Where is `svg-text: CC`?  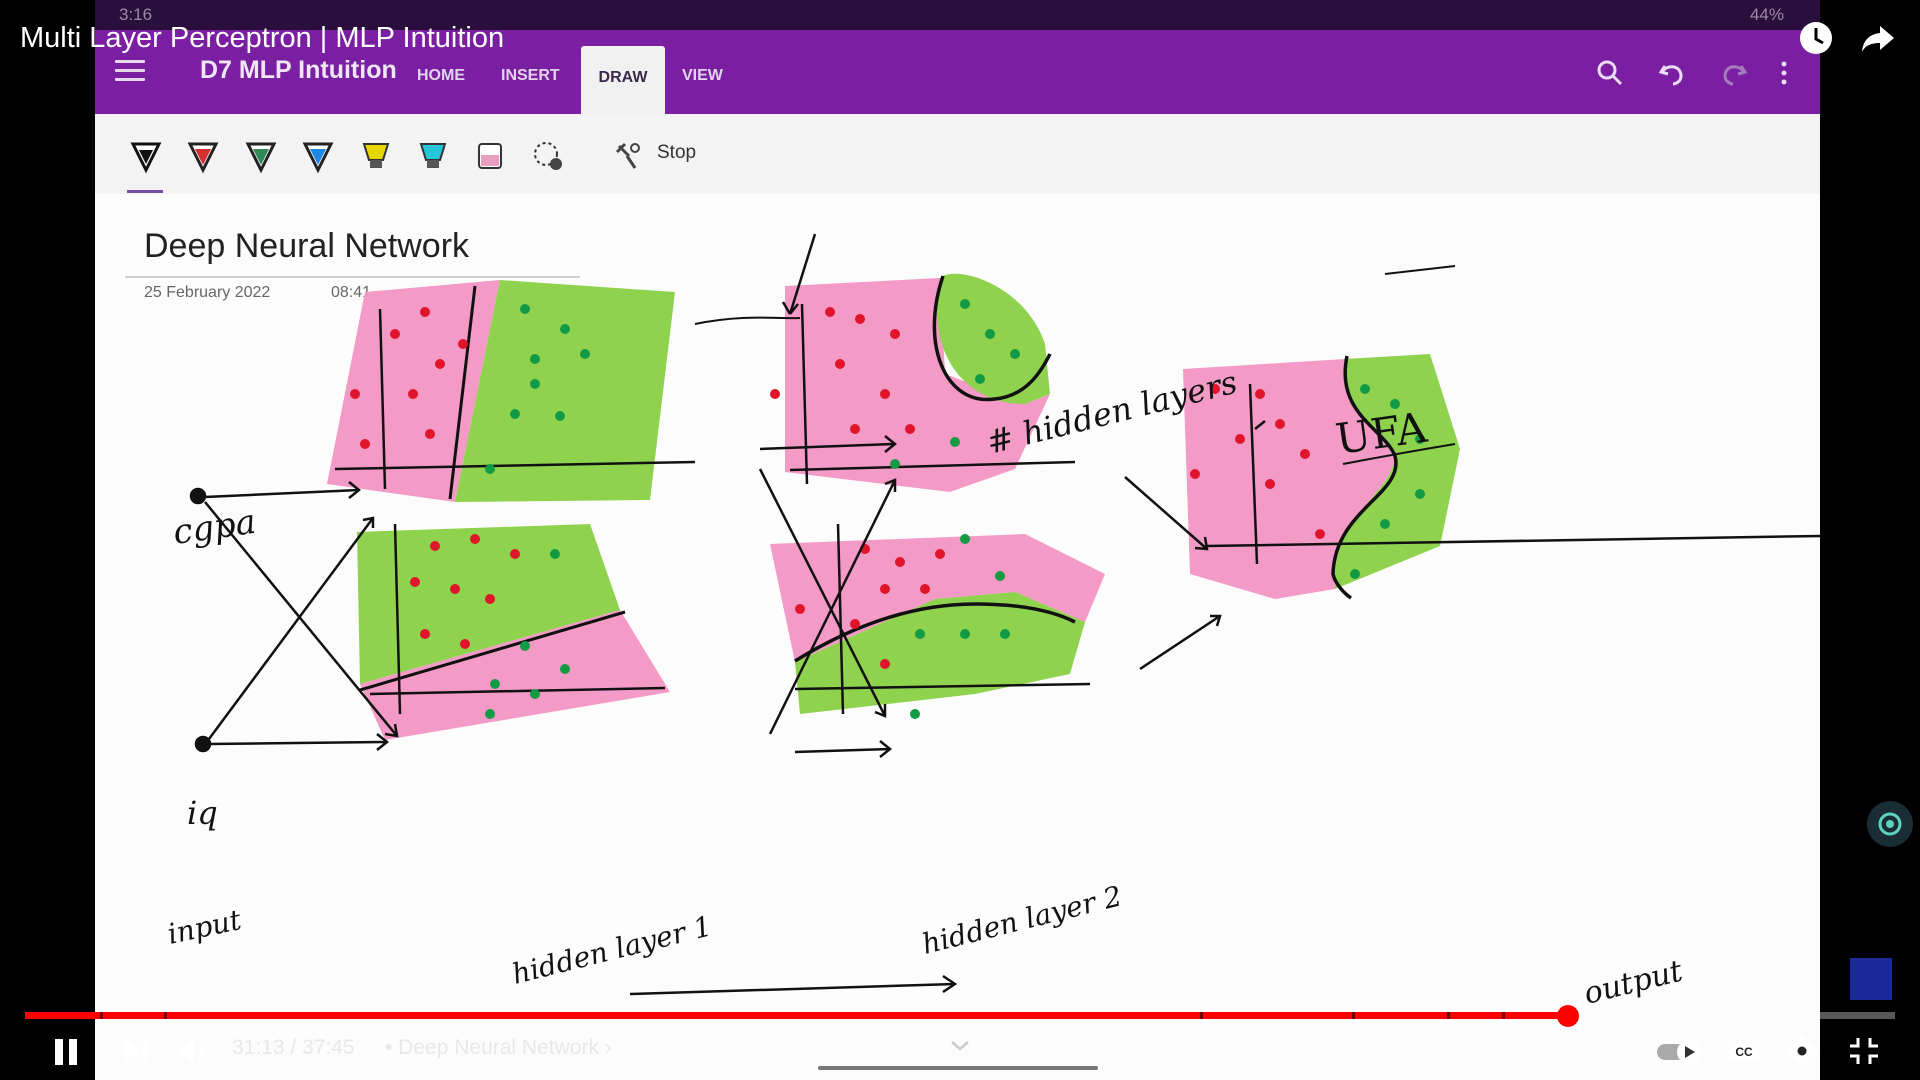 svg-text: CC is located at coordinates (1744, 1052).